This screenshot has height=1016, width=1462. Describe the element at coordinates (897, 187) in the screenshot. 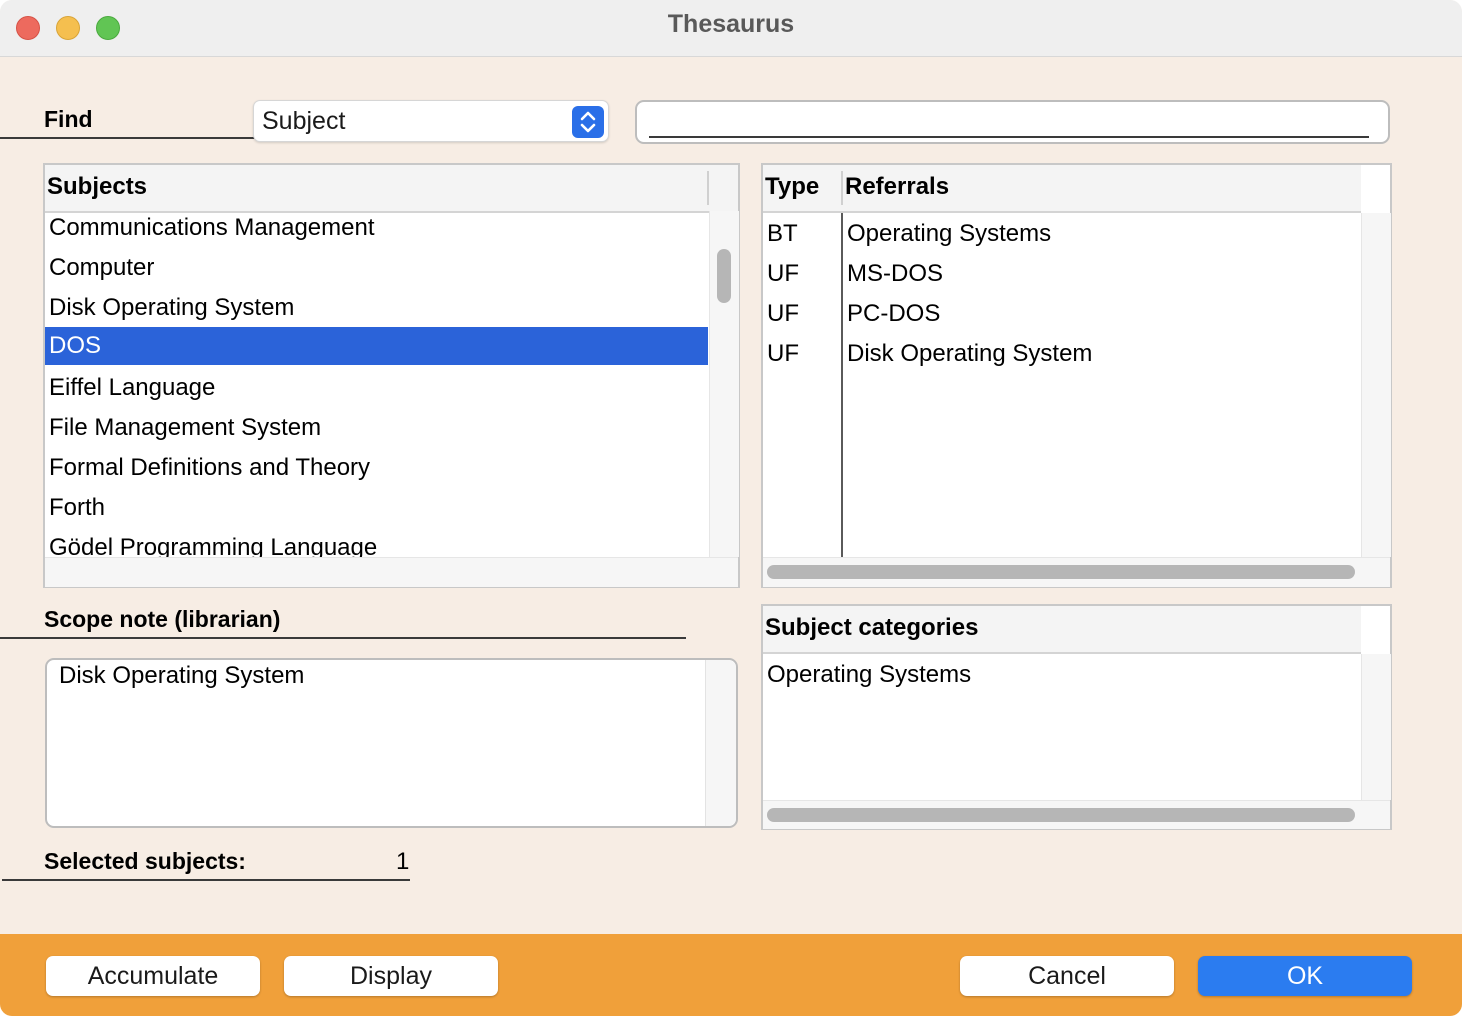

I see `referrals-column-header: Referrals` at that location.